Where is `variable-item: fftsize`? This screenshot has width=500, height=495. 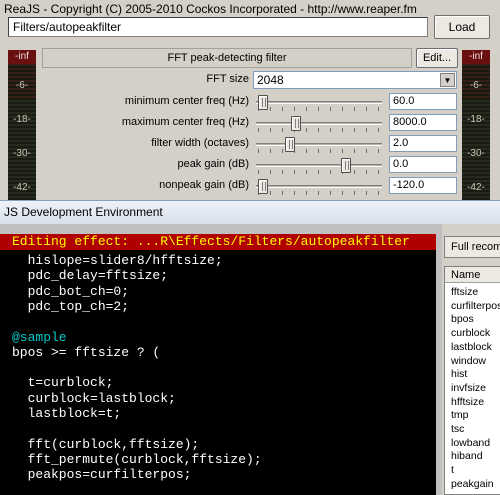
variable-item: fftsize is located at coordinates (464, 292).